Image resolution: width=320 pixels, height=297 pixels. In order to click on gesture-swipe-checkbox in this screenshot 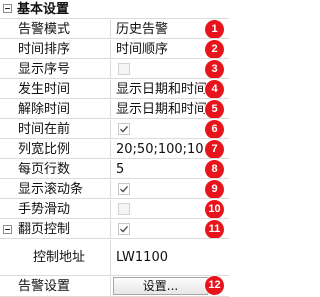, I will do `click(124, 209)`.